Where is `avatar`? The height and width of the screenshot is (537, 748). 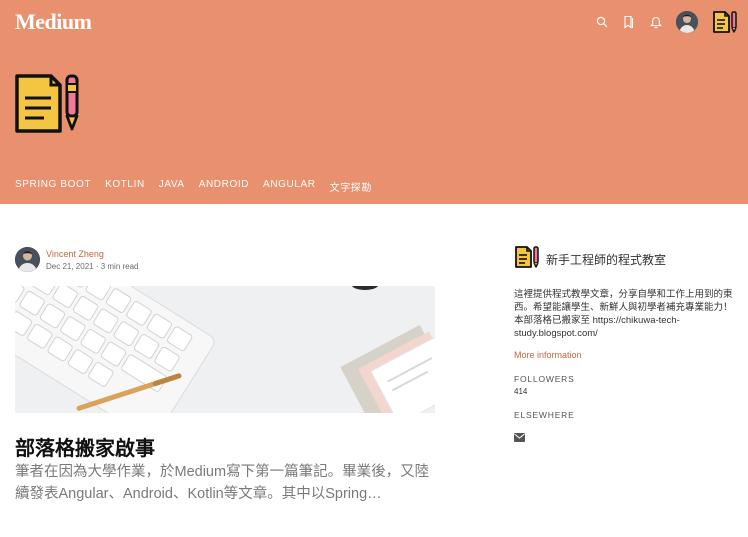
avatar is located at coordinates (687, 22).